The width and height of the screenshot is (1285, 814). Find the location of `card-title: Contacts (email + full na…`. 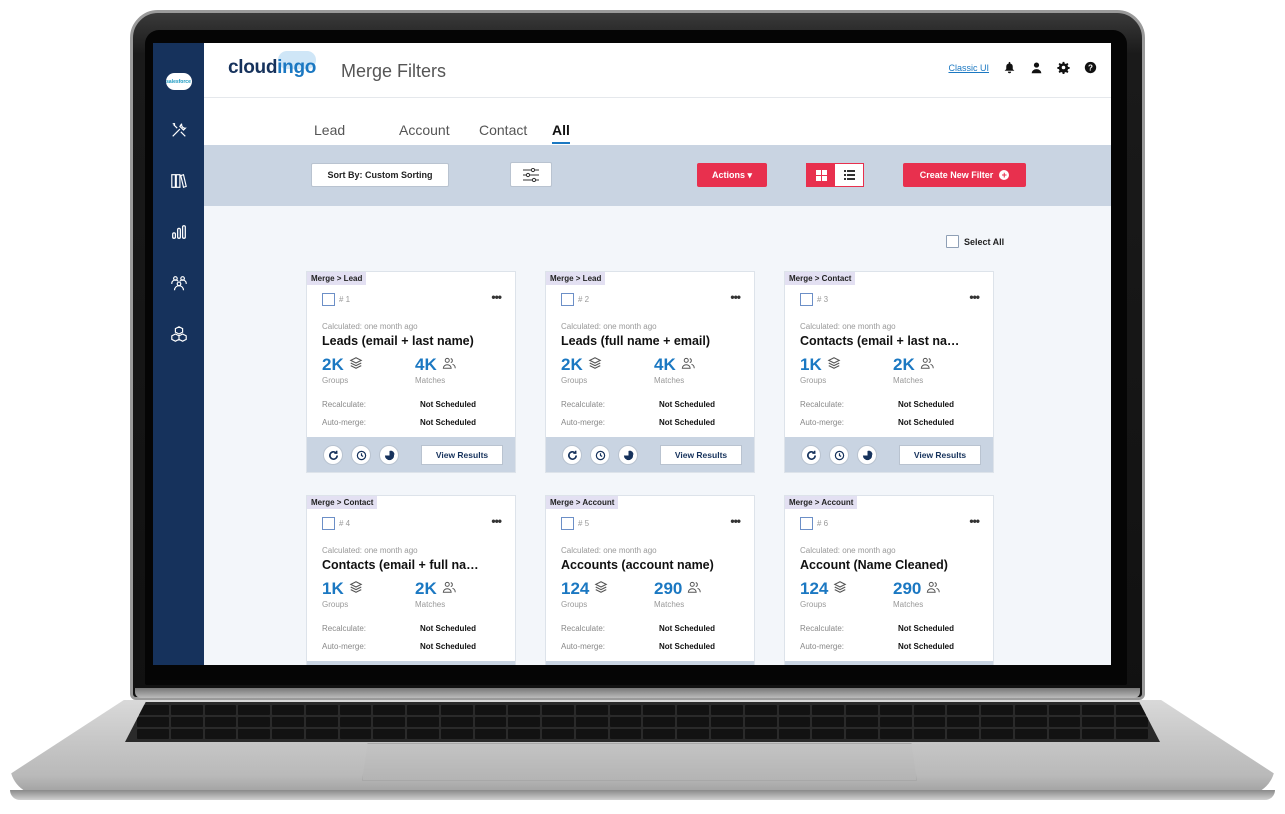

card-title: Contacts (email + full na… is located at coordinates (415, 565).